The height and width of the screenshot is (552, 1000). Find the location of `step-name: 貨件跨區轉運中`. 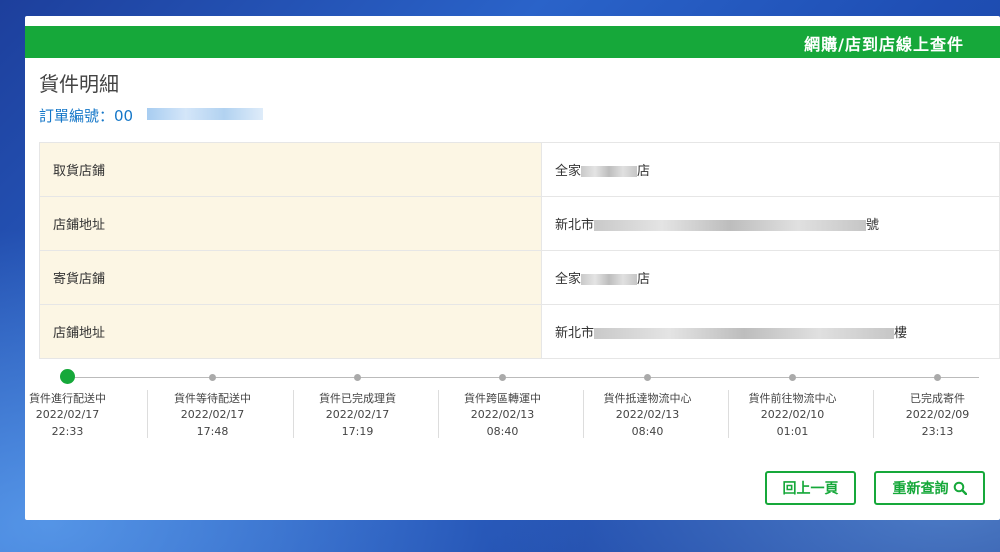

step-name: 貨件跨區轉運中 is located at coordinates (502, 398).